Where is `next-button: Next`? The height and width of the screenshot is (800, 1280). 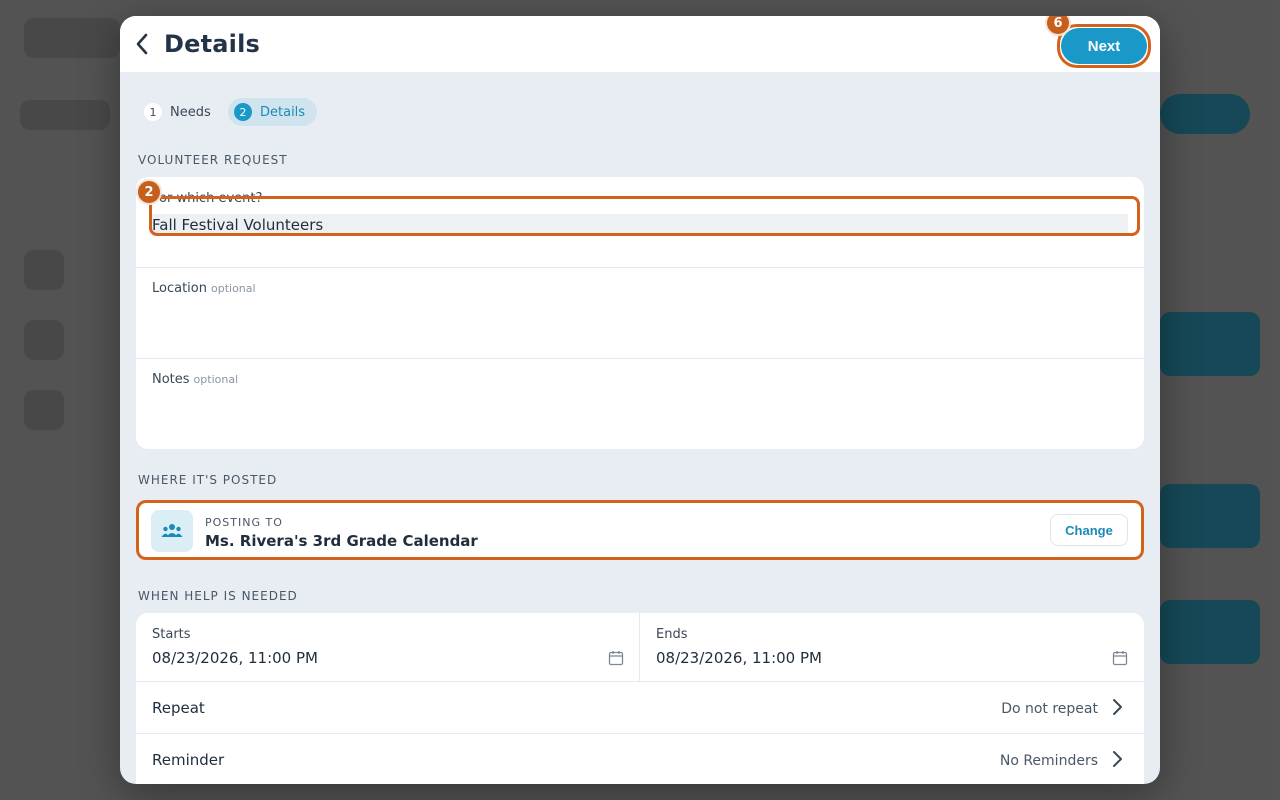
next-button: Next is located at coordinates (1104, 46).